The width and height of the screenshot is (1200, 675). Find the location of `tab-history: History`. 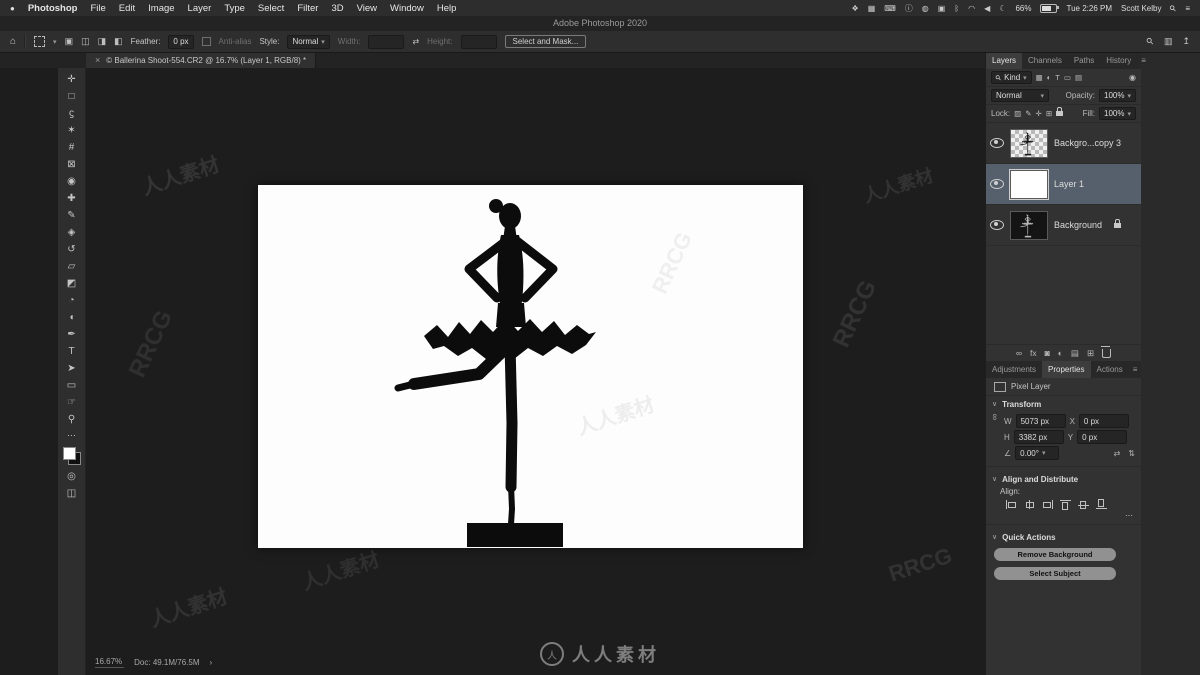

tab-history: History is located at coordinates (1118, 60).